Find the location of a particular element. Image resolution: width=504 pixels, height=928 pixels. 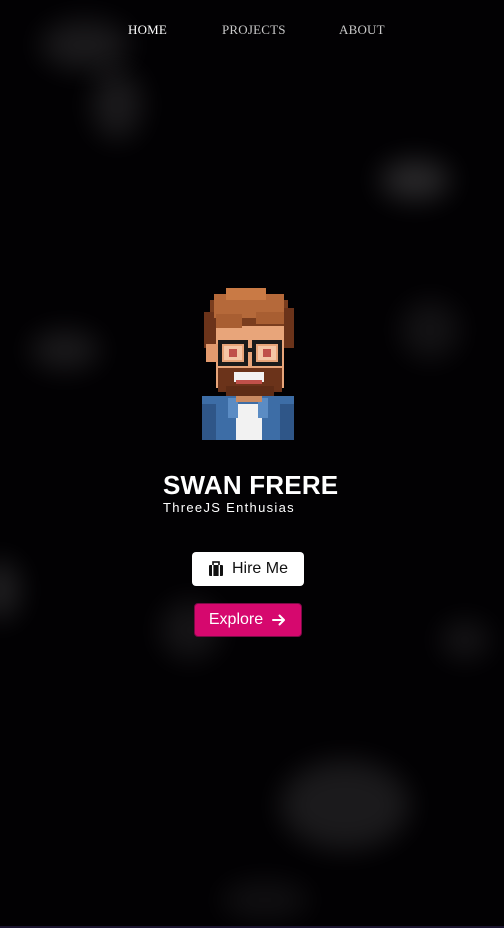

arrow-right-icon is located at coordinates (279, 620).